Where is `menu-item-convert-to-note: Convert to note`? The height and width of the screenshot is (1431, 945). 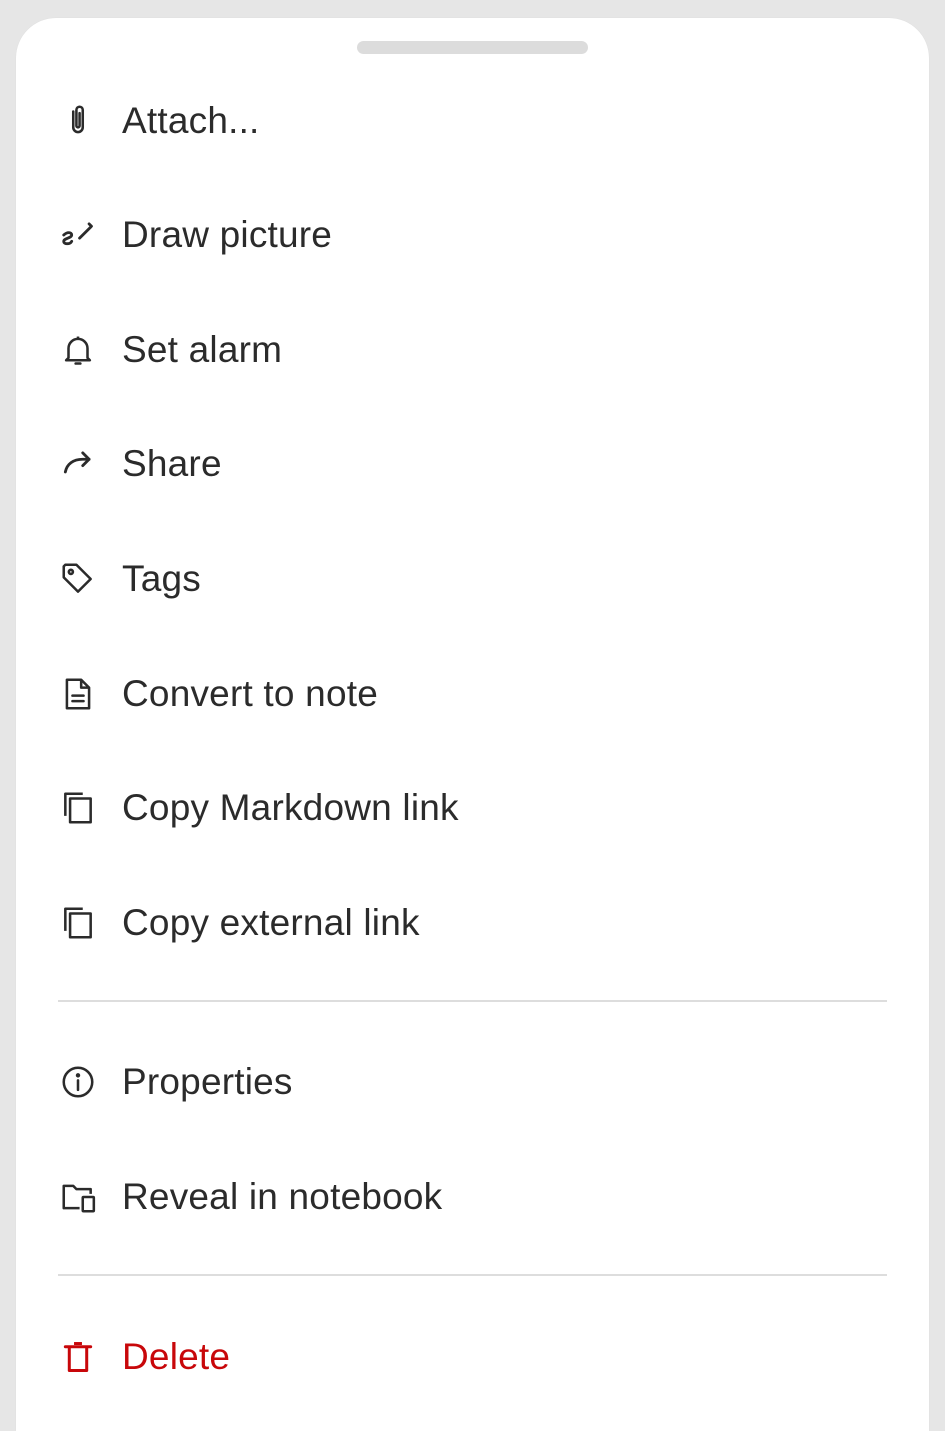 menu-item-convert-to-note: Convert to note is located at coordinates (472, 694).